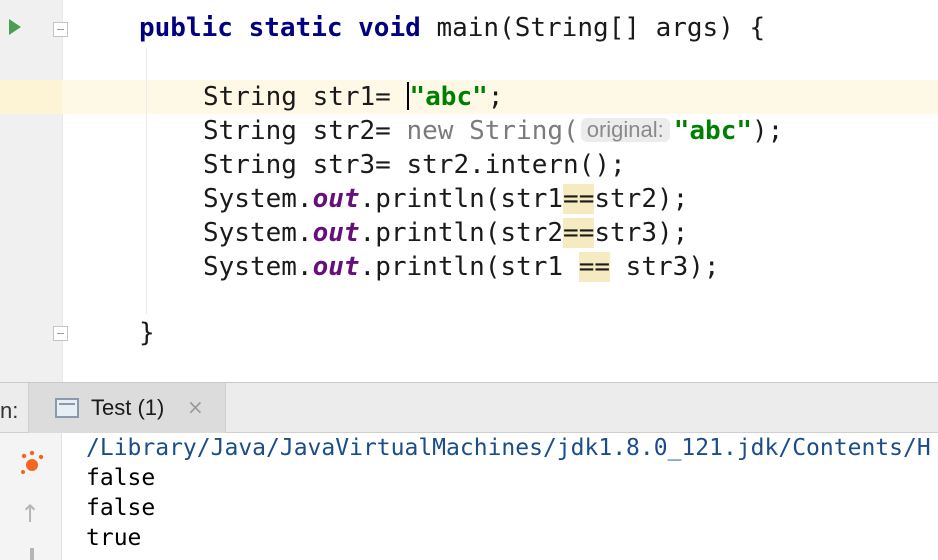  I want to click on run-triangle-icon, so click(15, 27).